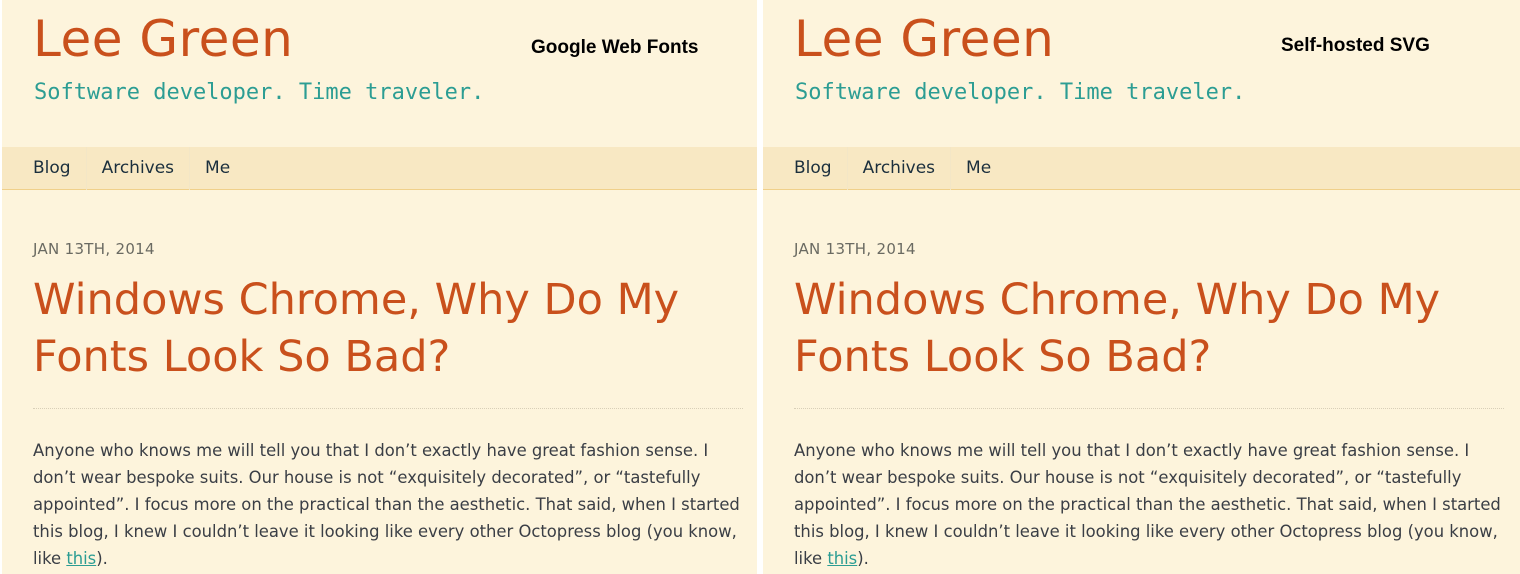 Image resolution: width=1520 pixels, height=574 pixels. I want to click on comparison-label: Self-hosted SVG, so click(1355, 45).